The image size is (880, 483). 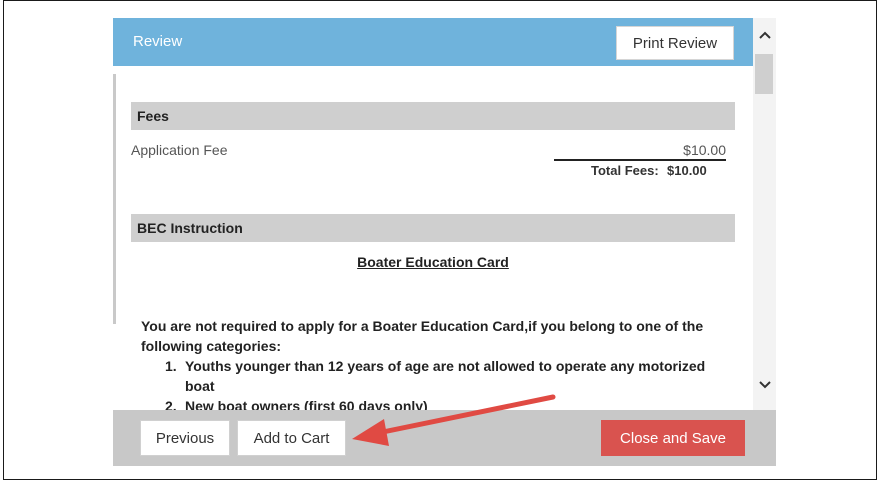 What do you see at coordinates (673, 438) in the screenshot?
I see `close-and-save-button: Close and Save` at bounding box center [673, 438].